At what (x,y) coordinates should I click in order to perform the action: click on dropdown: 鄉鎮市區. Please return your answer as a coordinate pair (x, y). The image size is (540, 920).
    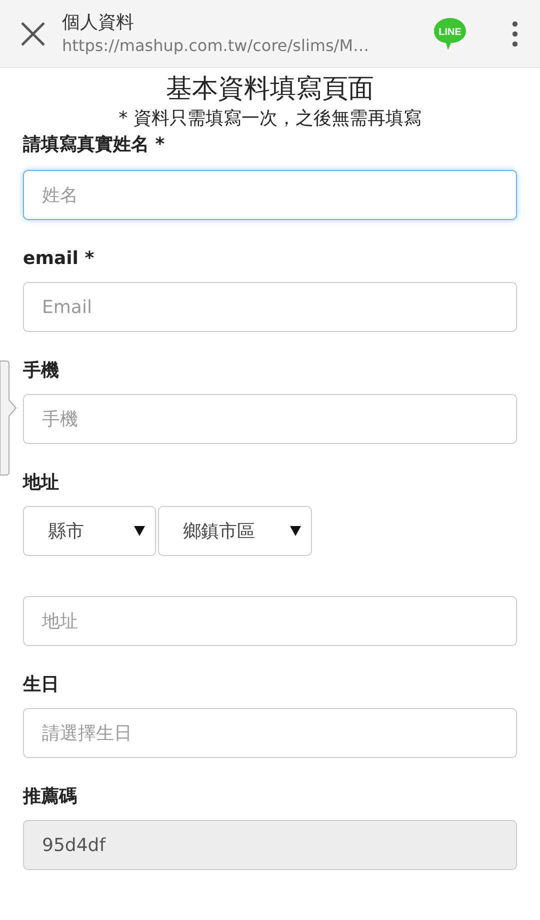
    Looking at the image, I should click on (235, 531).